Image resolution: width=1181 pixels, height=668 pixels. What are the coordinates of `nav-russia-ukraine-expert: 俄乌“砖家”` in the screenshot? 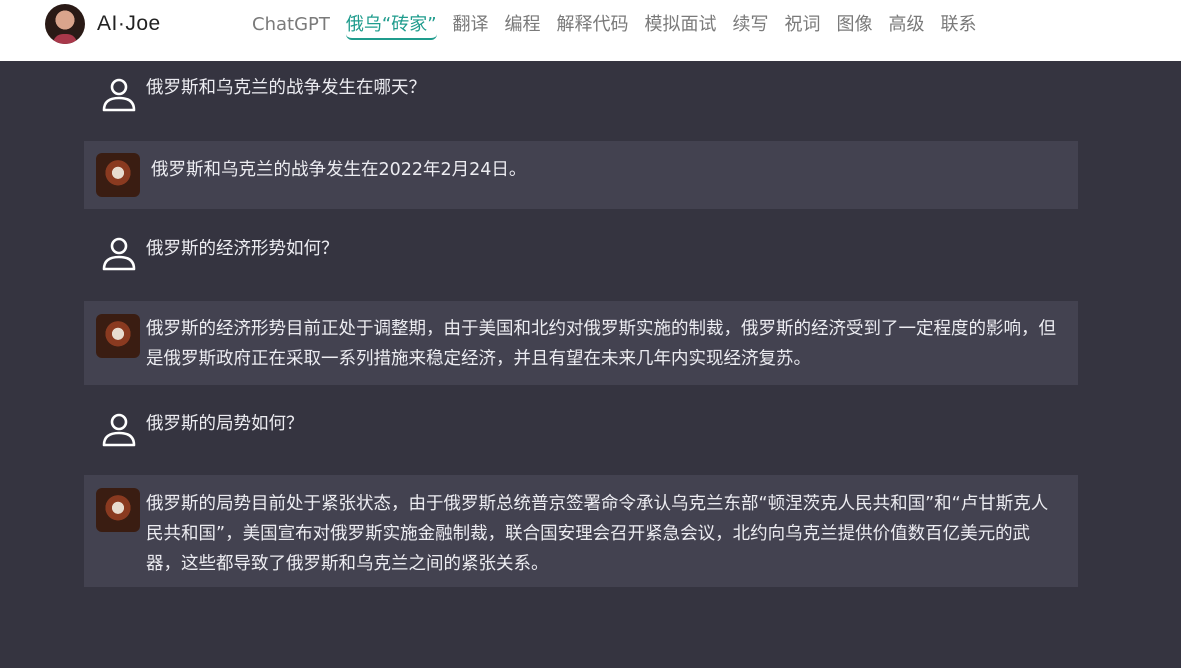 It's located at (391, 26).